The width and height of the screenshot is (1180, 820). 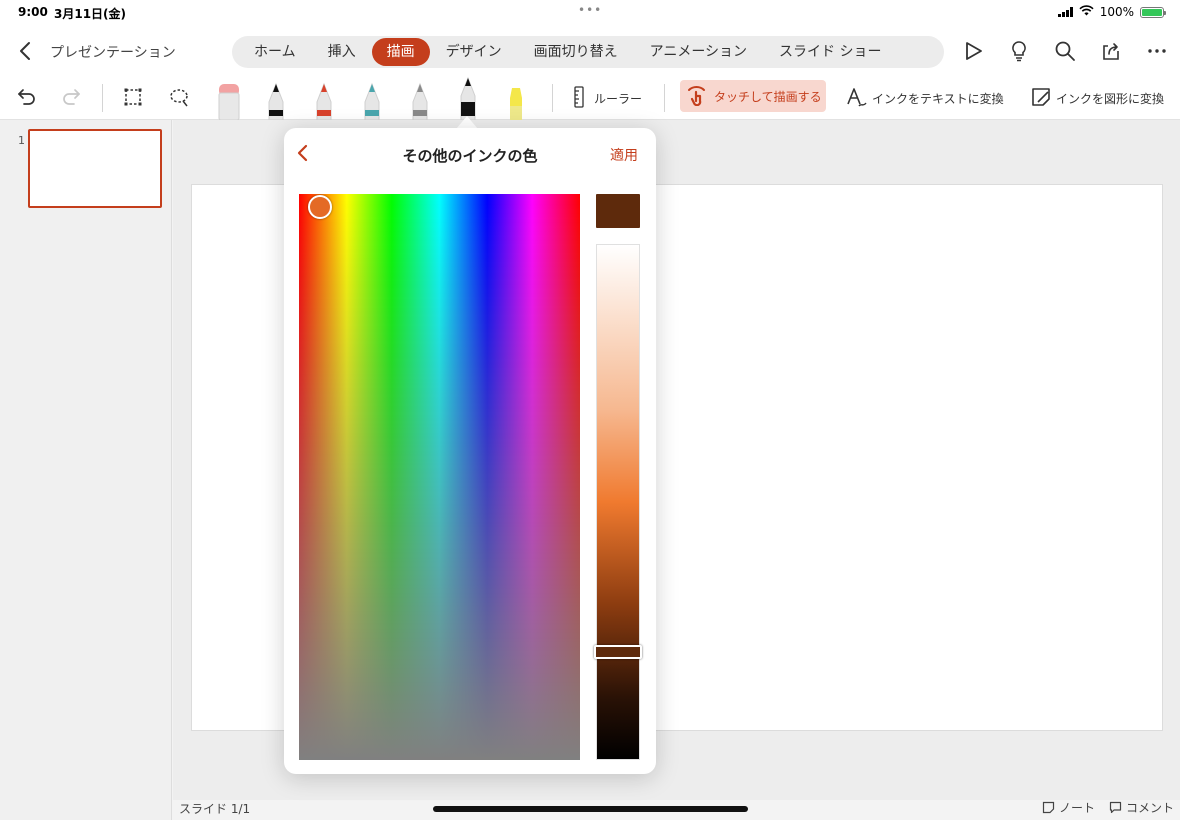 I want to click on notes-button: ノート, so click(x=1068, y=807).